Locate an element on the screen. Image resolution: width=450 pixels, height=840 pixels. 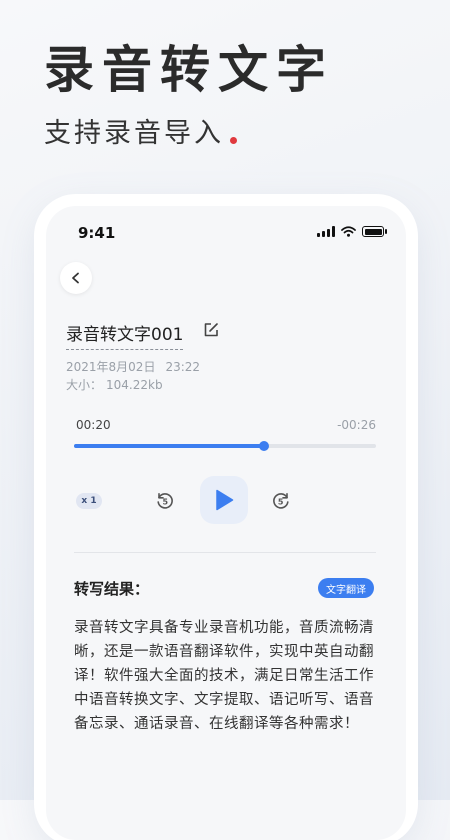
speed-button: x 1 is located at coordinates (89, 501).